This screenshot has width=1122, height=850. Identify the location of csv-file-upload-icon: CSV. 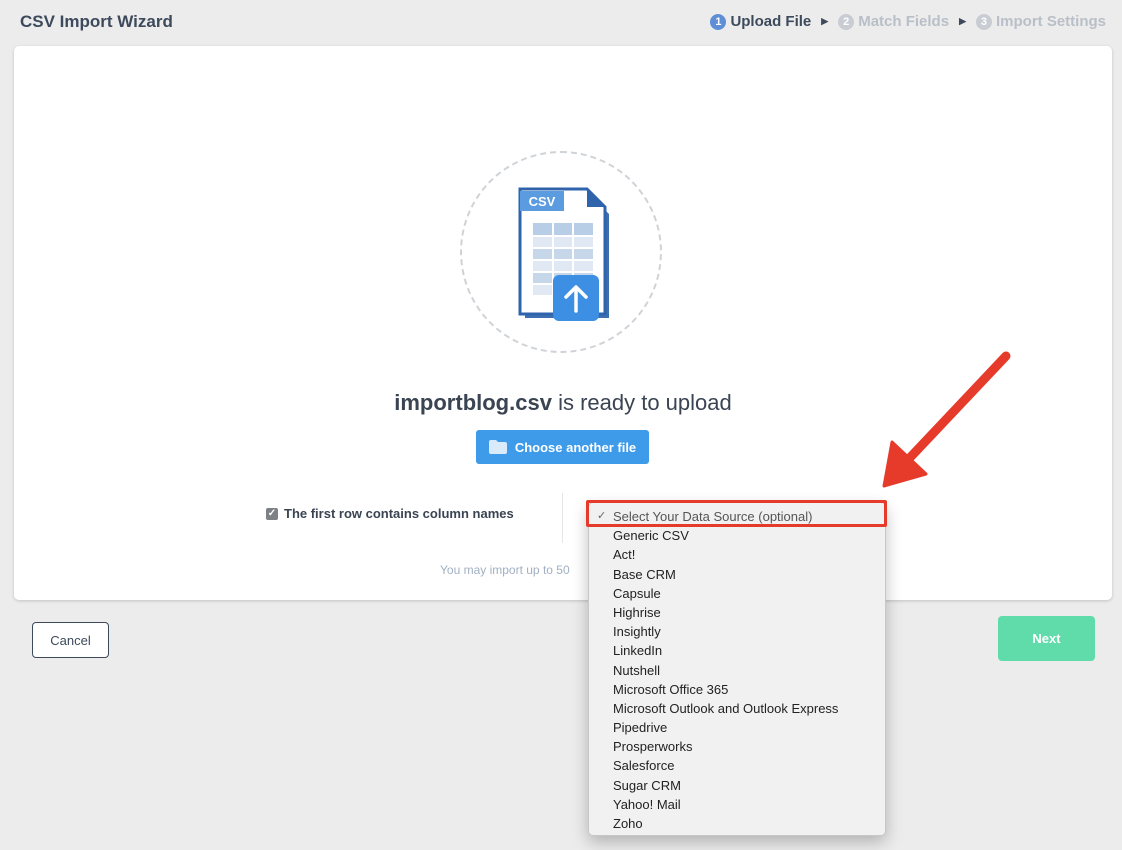
(563, 254).